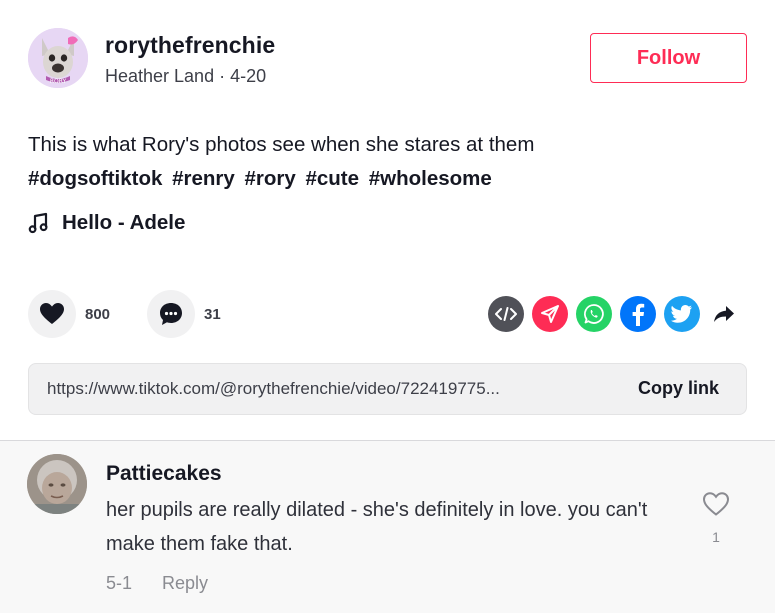 The image size is (775, 613). Describe the element at coordinates (716, 537) in the screenshot. I see `comment-like-count: 1` at that location.